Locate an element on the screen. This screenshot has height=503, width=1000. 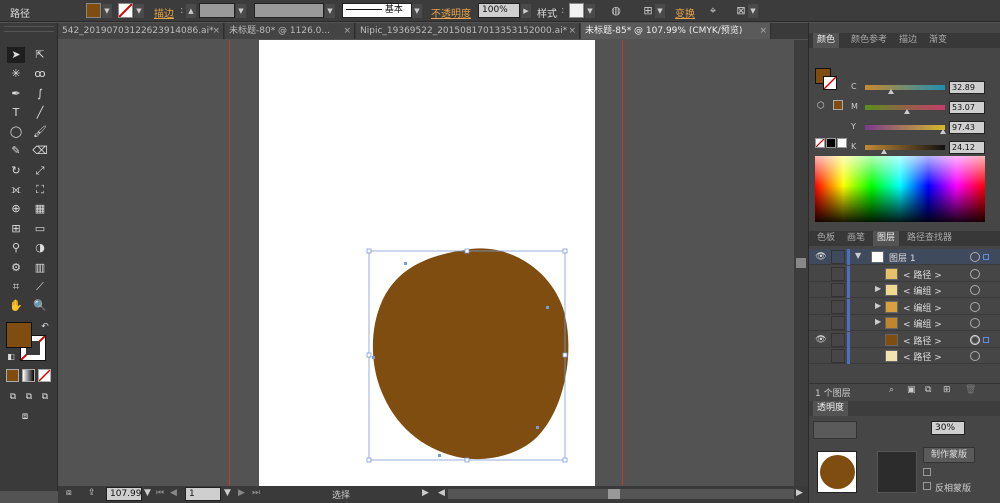
object-thumbnail is located at coordinates (837, 472).